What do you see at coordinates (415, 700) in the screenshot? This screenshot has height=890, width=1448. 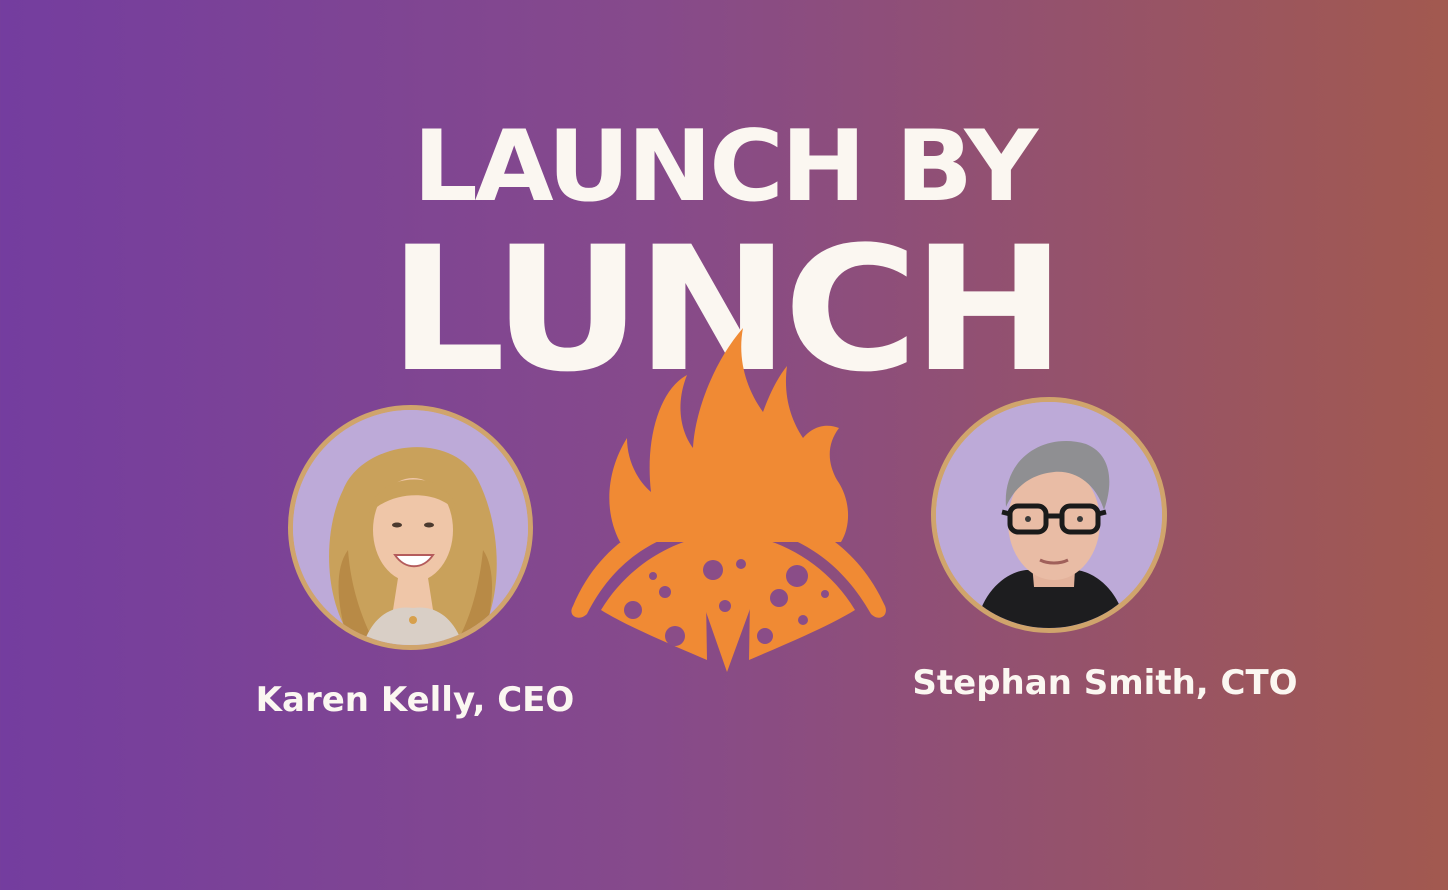 I see `speaker-name-karen: Karen Kelly, CEO` at bounding box center [415, 700].